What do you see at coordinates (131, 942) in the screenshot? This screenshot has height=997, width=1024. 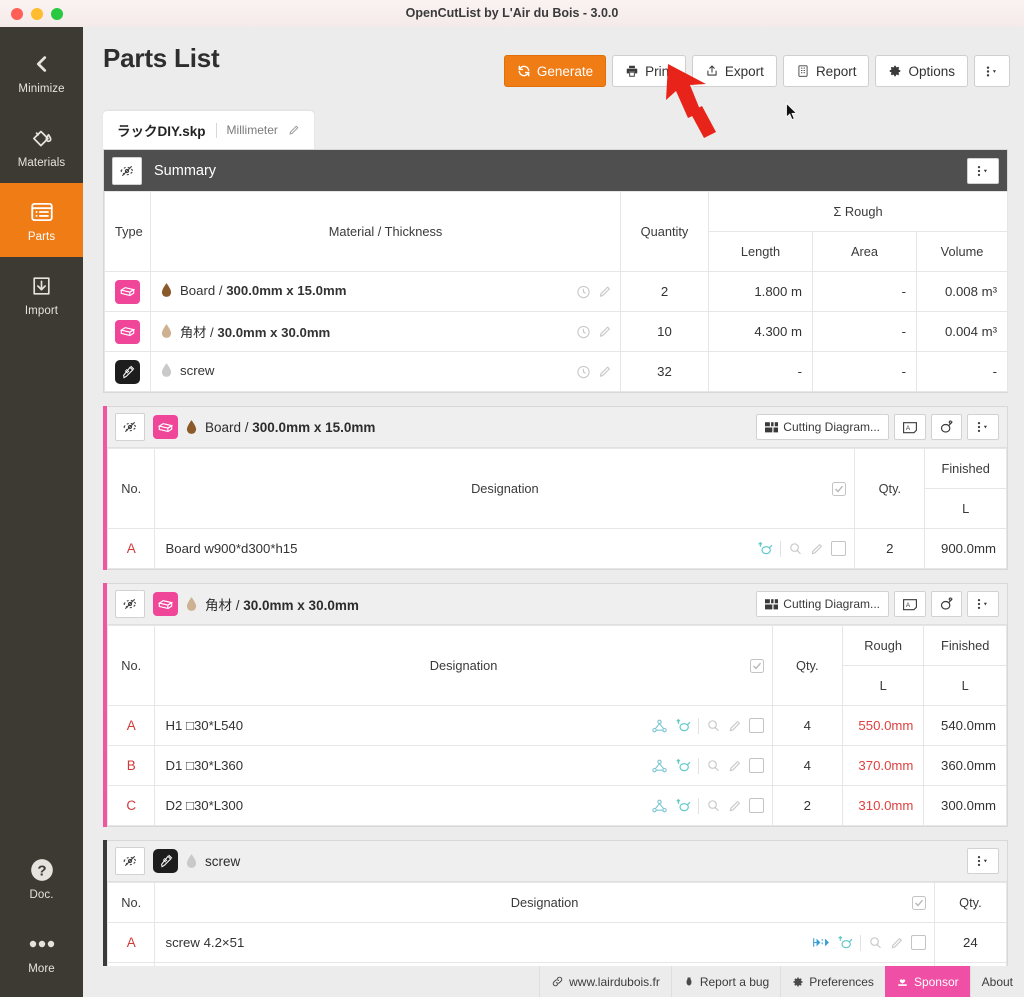 I see `row-no: A` at bounding box center [131, 942].